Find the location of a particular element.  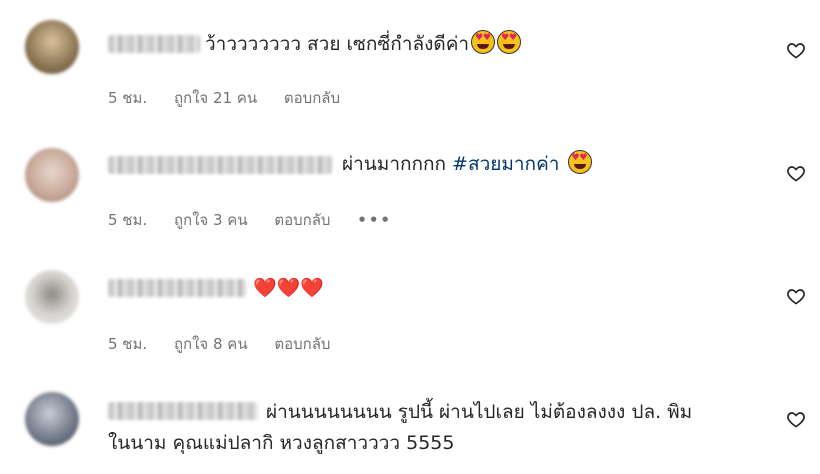

hashtag-link: #สวยมากค่า is located at coordinates (505, 164).